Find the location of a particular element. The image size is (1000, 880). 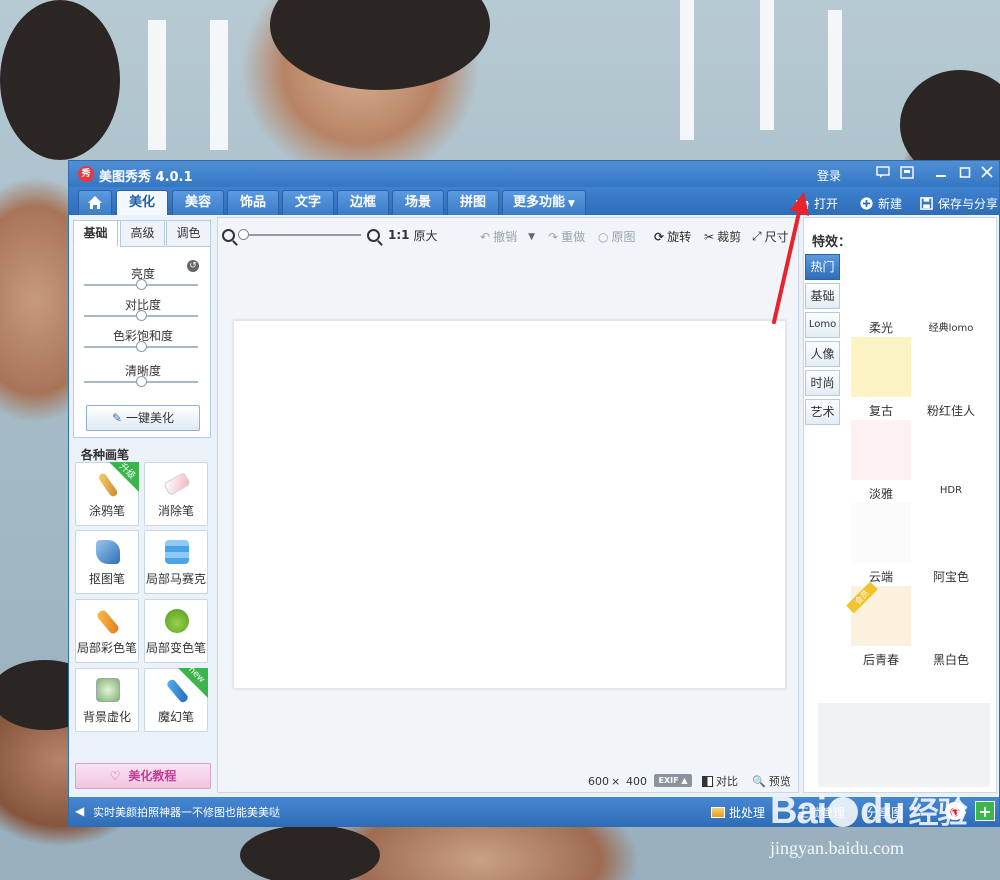

rotate-button: ⟳ 旋转 is located at coordinates (672, 236).